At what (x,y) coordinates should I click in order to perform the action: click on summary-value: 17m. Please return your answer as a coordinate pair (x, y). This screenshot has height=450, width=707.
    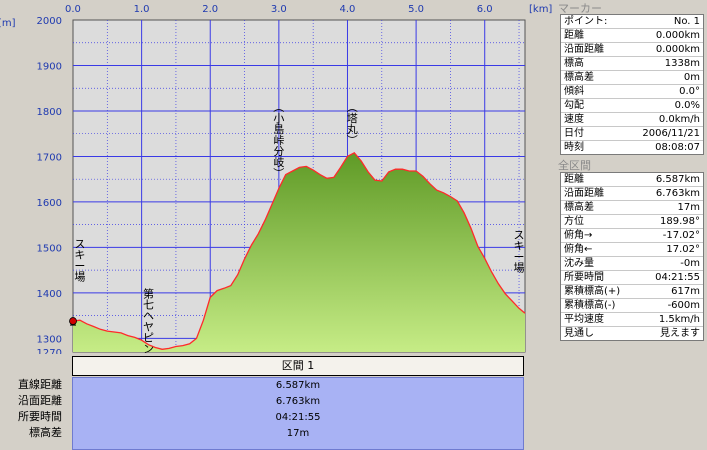
    Looking at the image, I should click on (298, 433).